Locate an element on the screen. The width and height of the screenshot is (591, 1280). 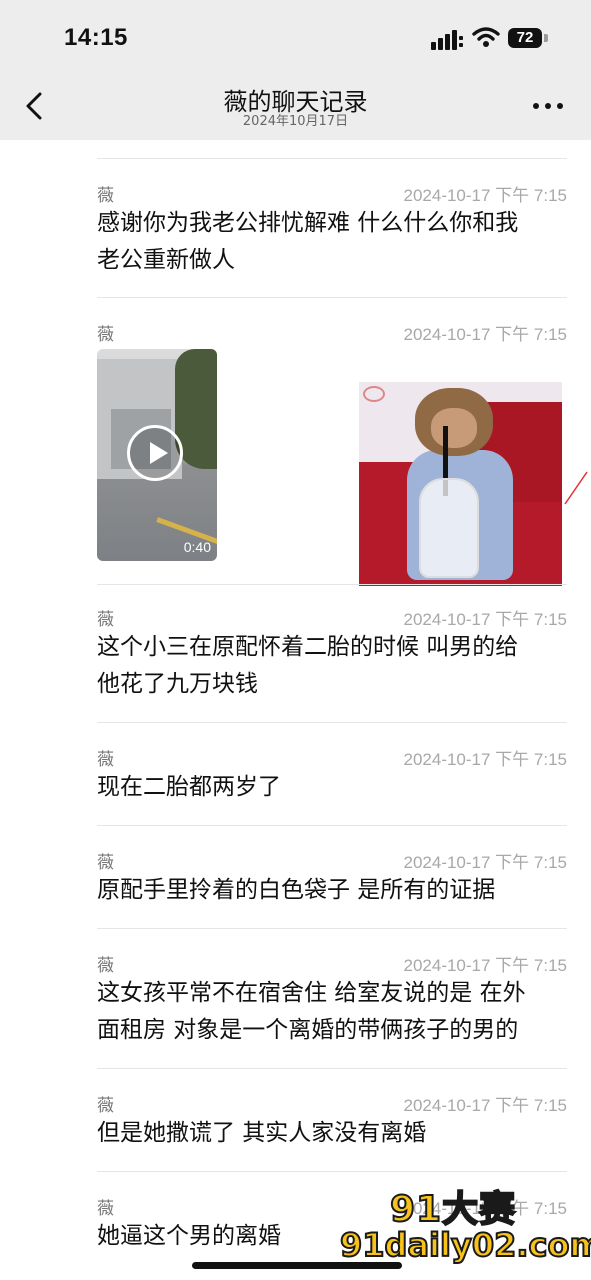
divider-wrap is located at coordinates (332, 584).